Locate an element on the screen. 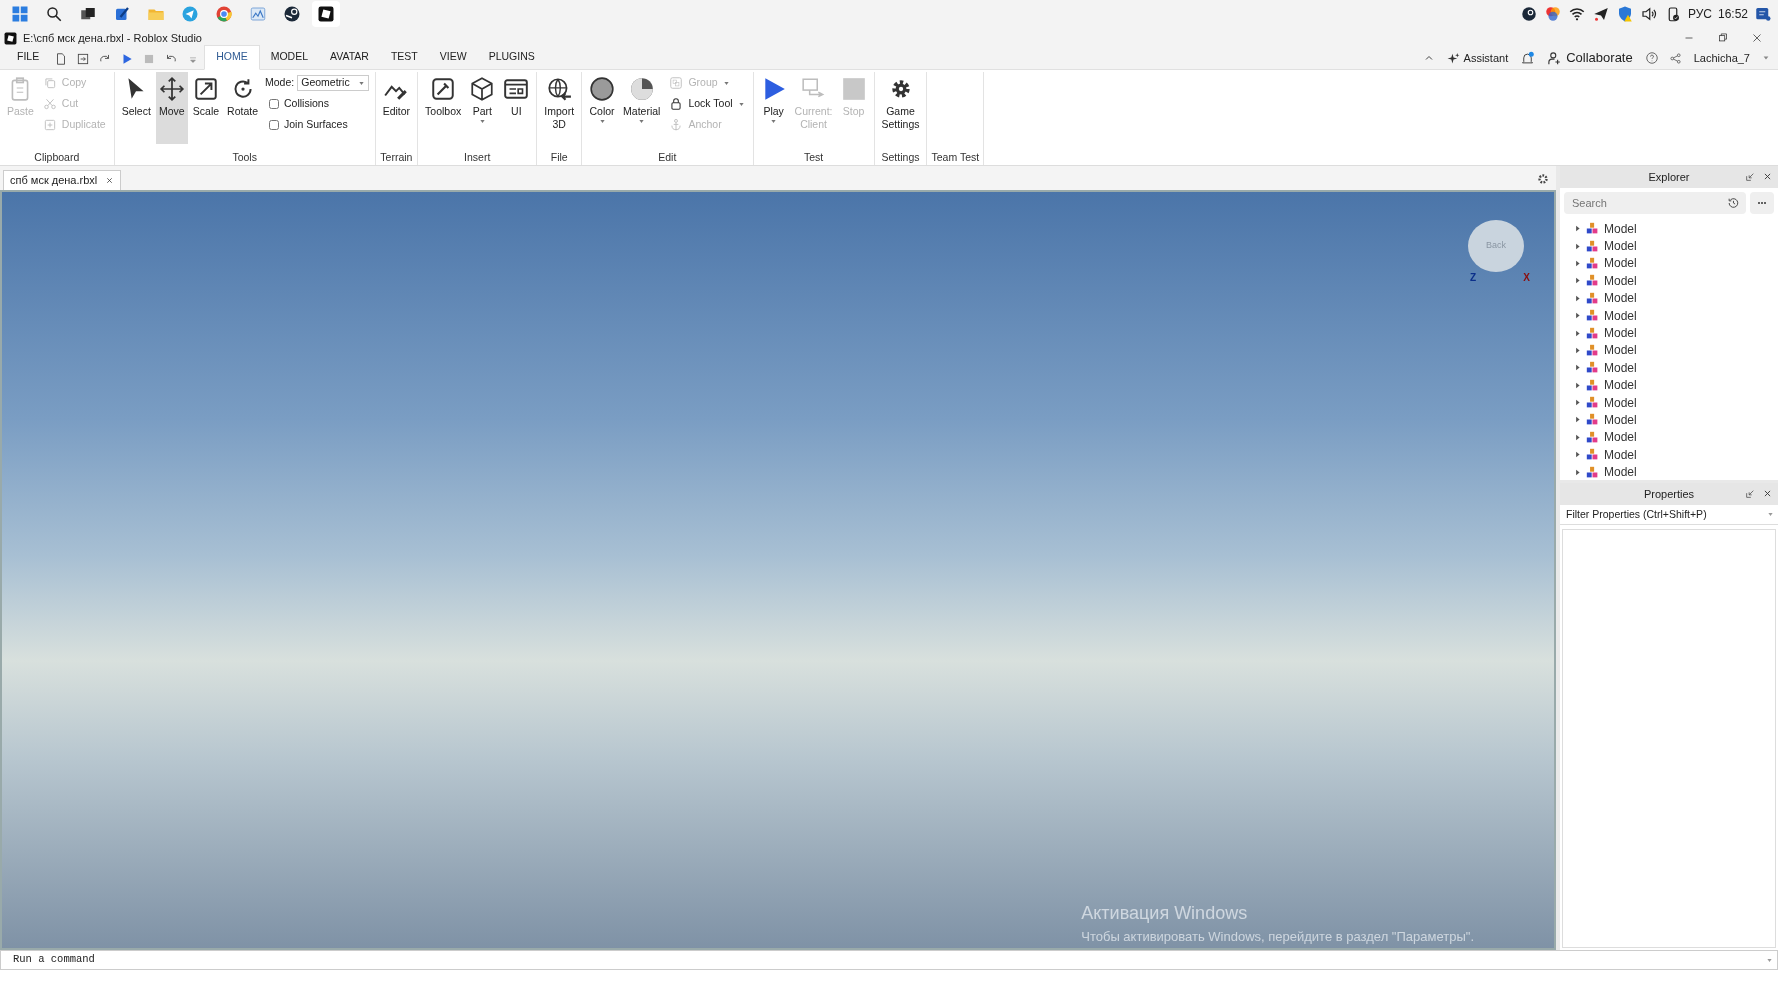 Image resolution: width=1778 pixels, height=1000 pixels. lock-icon is located at coordinates (676, 104).